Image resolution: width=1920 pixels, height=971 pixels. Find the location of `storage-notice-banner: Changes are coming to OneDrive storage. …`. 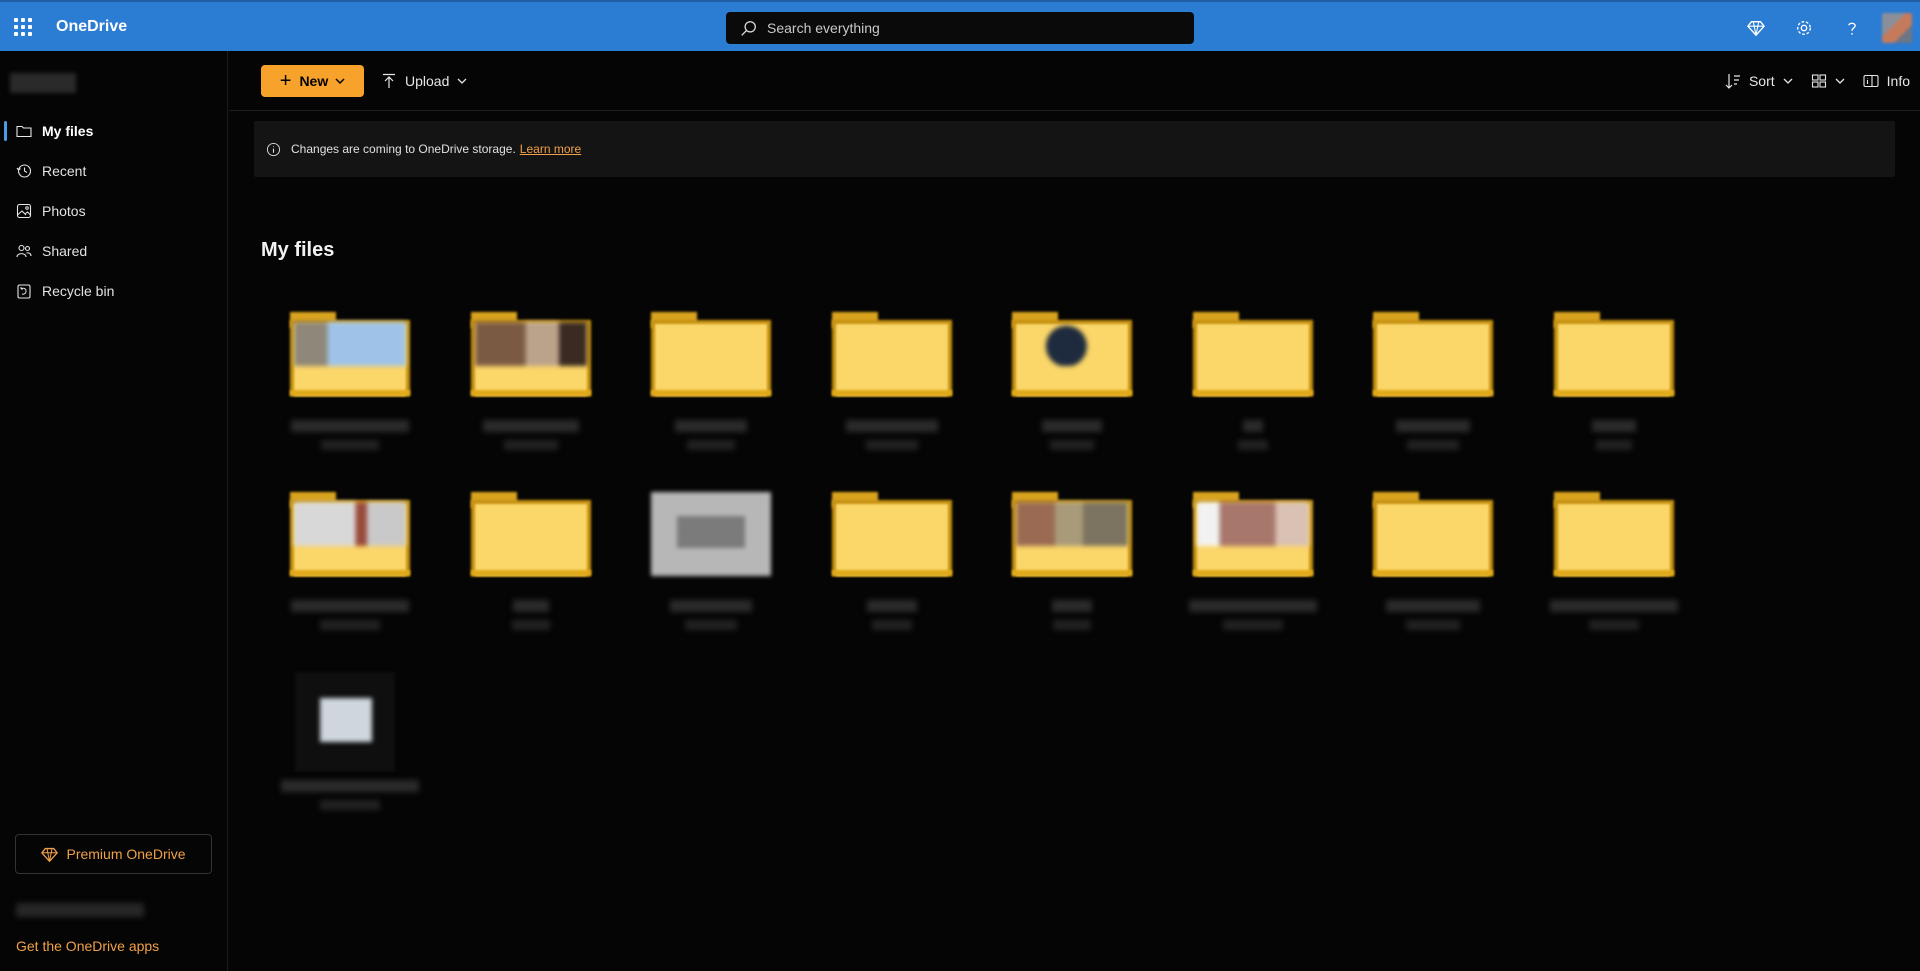

storage-notice-banner: Changes are coming to OneDrive storage. … is located at coordinates (1074, 149).